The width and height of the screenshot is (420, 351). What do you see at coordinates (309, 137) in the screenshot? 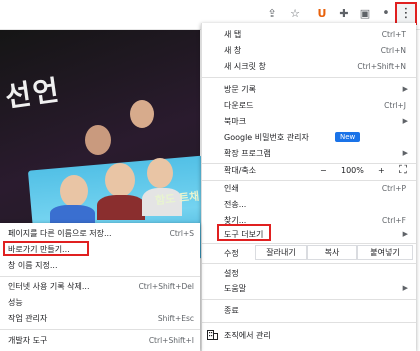
I see `menu-item-password-manager: Google 비밀번호 관리자 New` at bounding box center [309, 137].